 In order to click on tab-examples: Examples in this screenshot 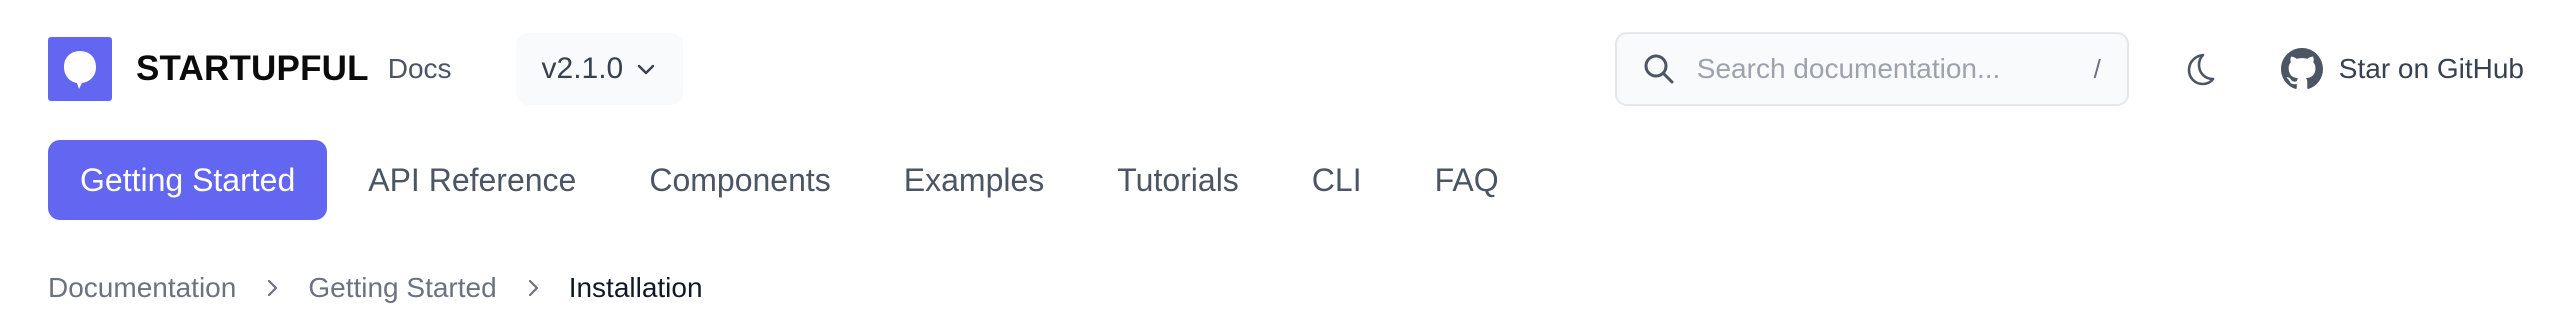, I will do `click(974, 180)`.